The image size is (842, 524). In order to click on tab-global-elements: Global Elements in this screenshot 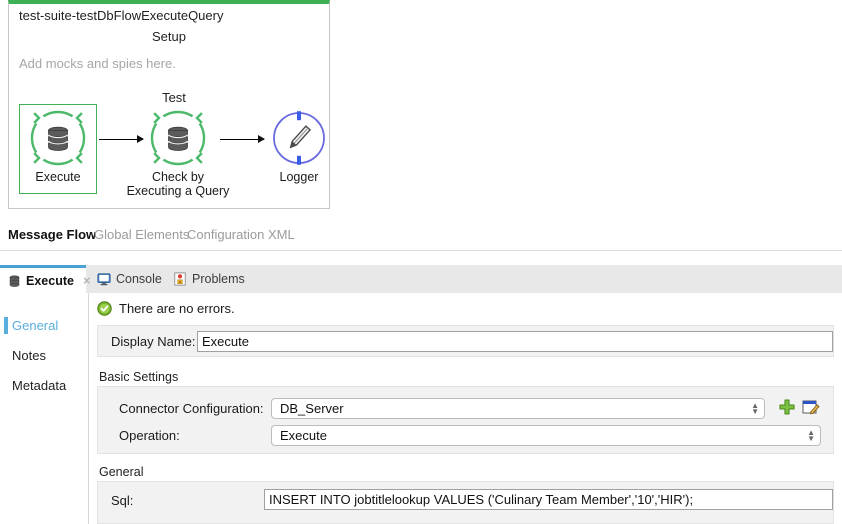, I will do `click(141, 234)`.